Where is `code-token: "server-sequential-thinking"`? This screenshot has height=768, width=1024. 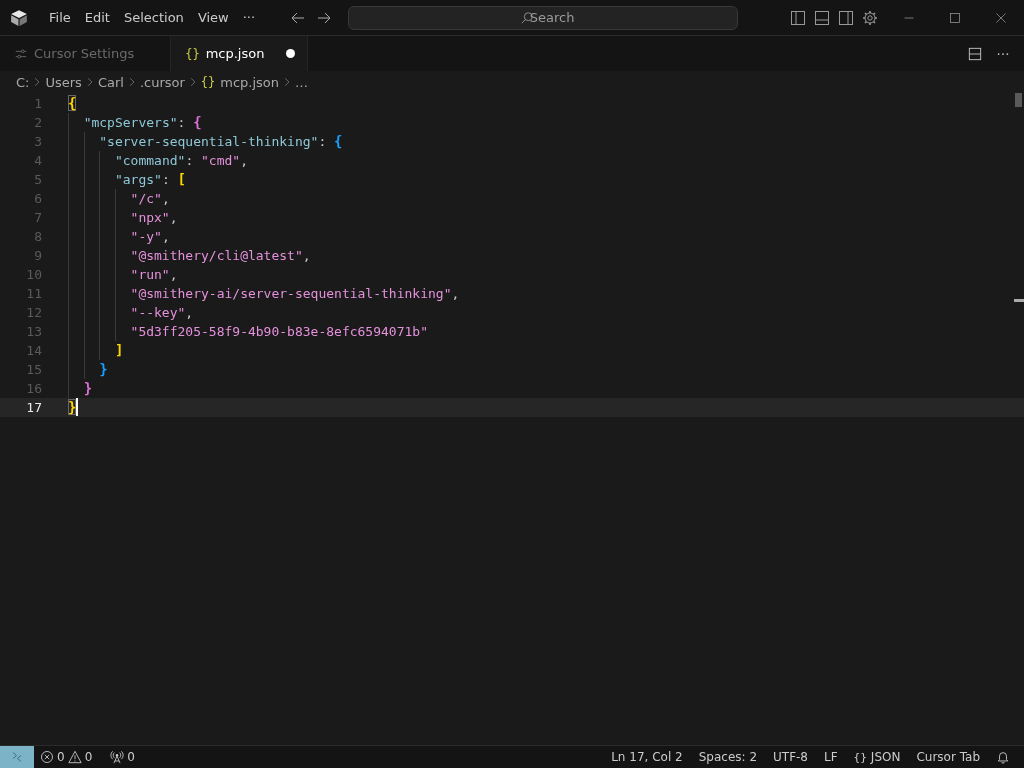 code-token: "server-sequential-thinking" is located at coordinates (209, 141).